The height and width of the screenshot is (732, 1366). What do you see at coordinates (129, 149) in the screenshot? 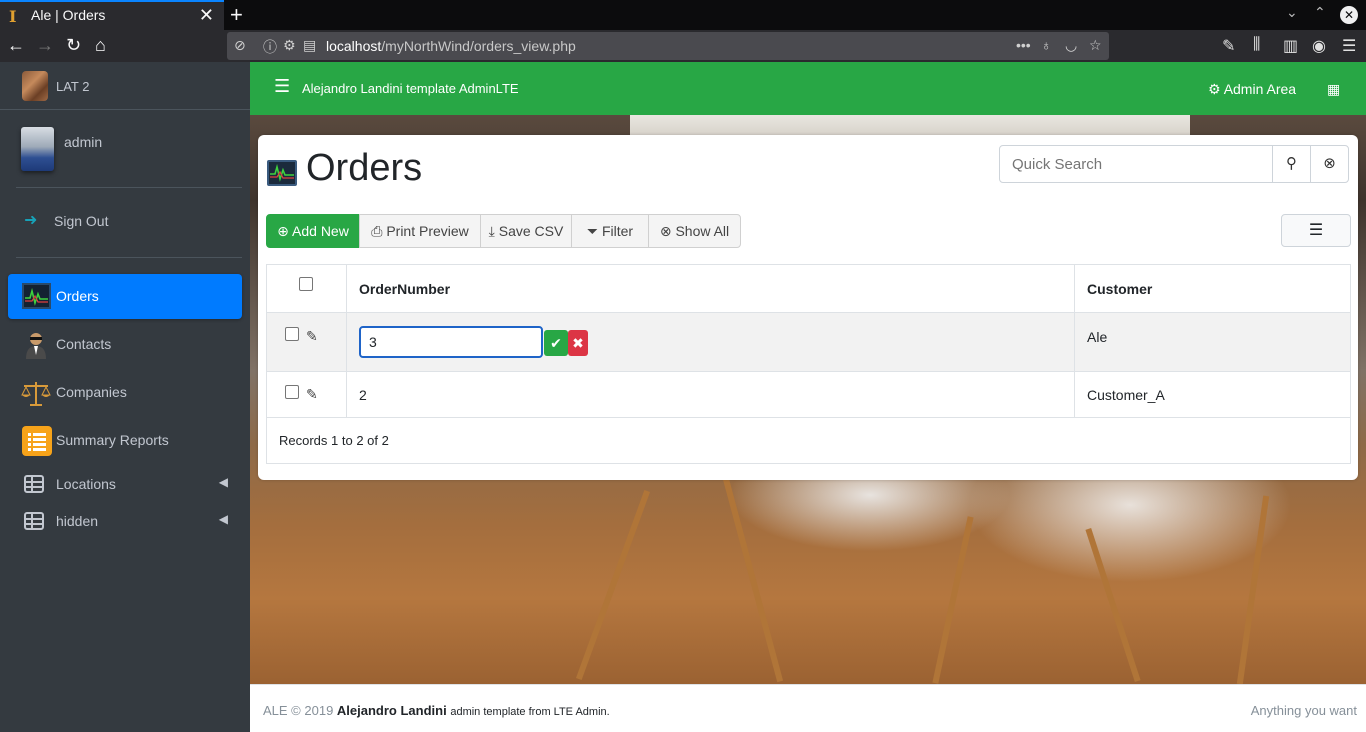
I see `user-panel: admin` at bounding box center [129, 149].